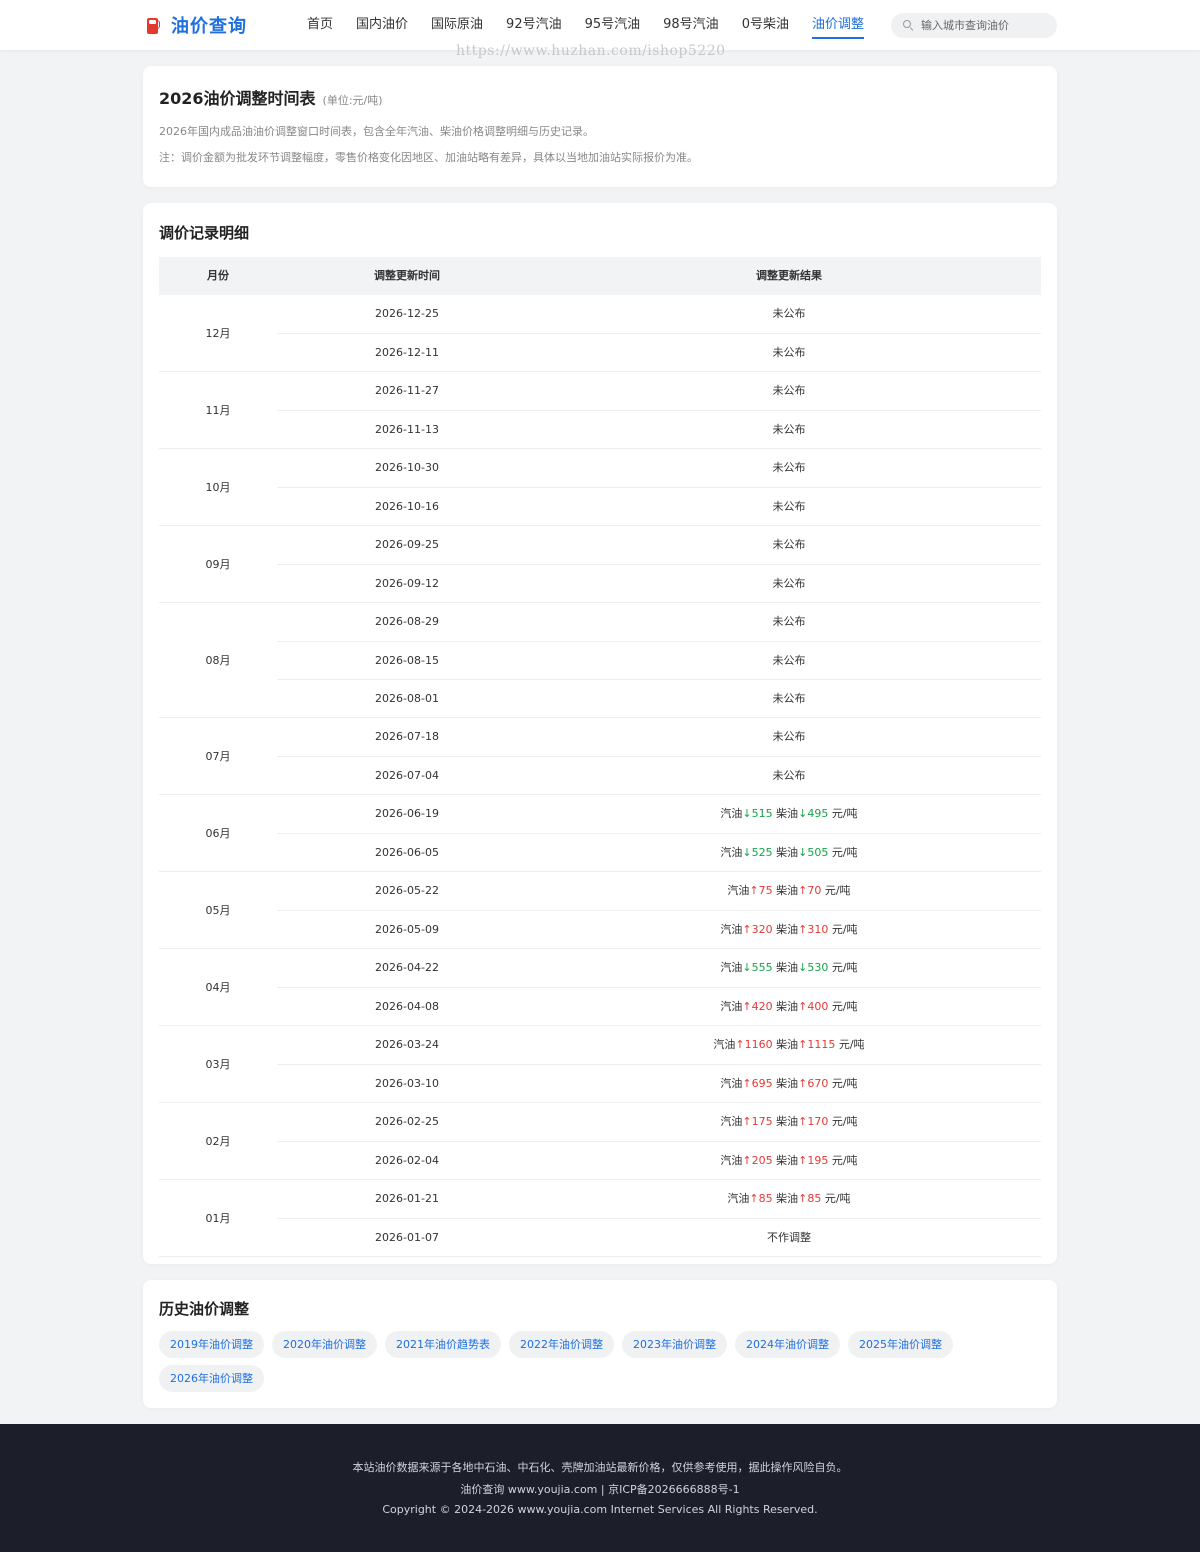 Image resolution: width=1200 pixels, height=1552 pixels. Describe the element at coordinates (818, 967) in the screenshot. I see `diesel-amount: 530` at that location.